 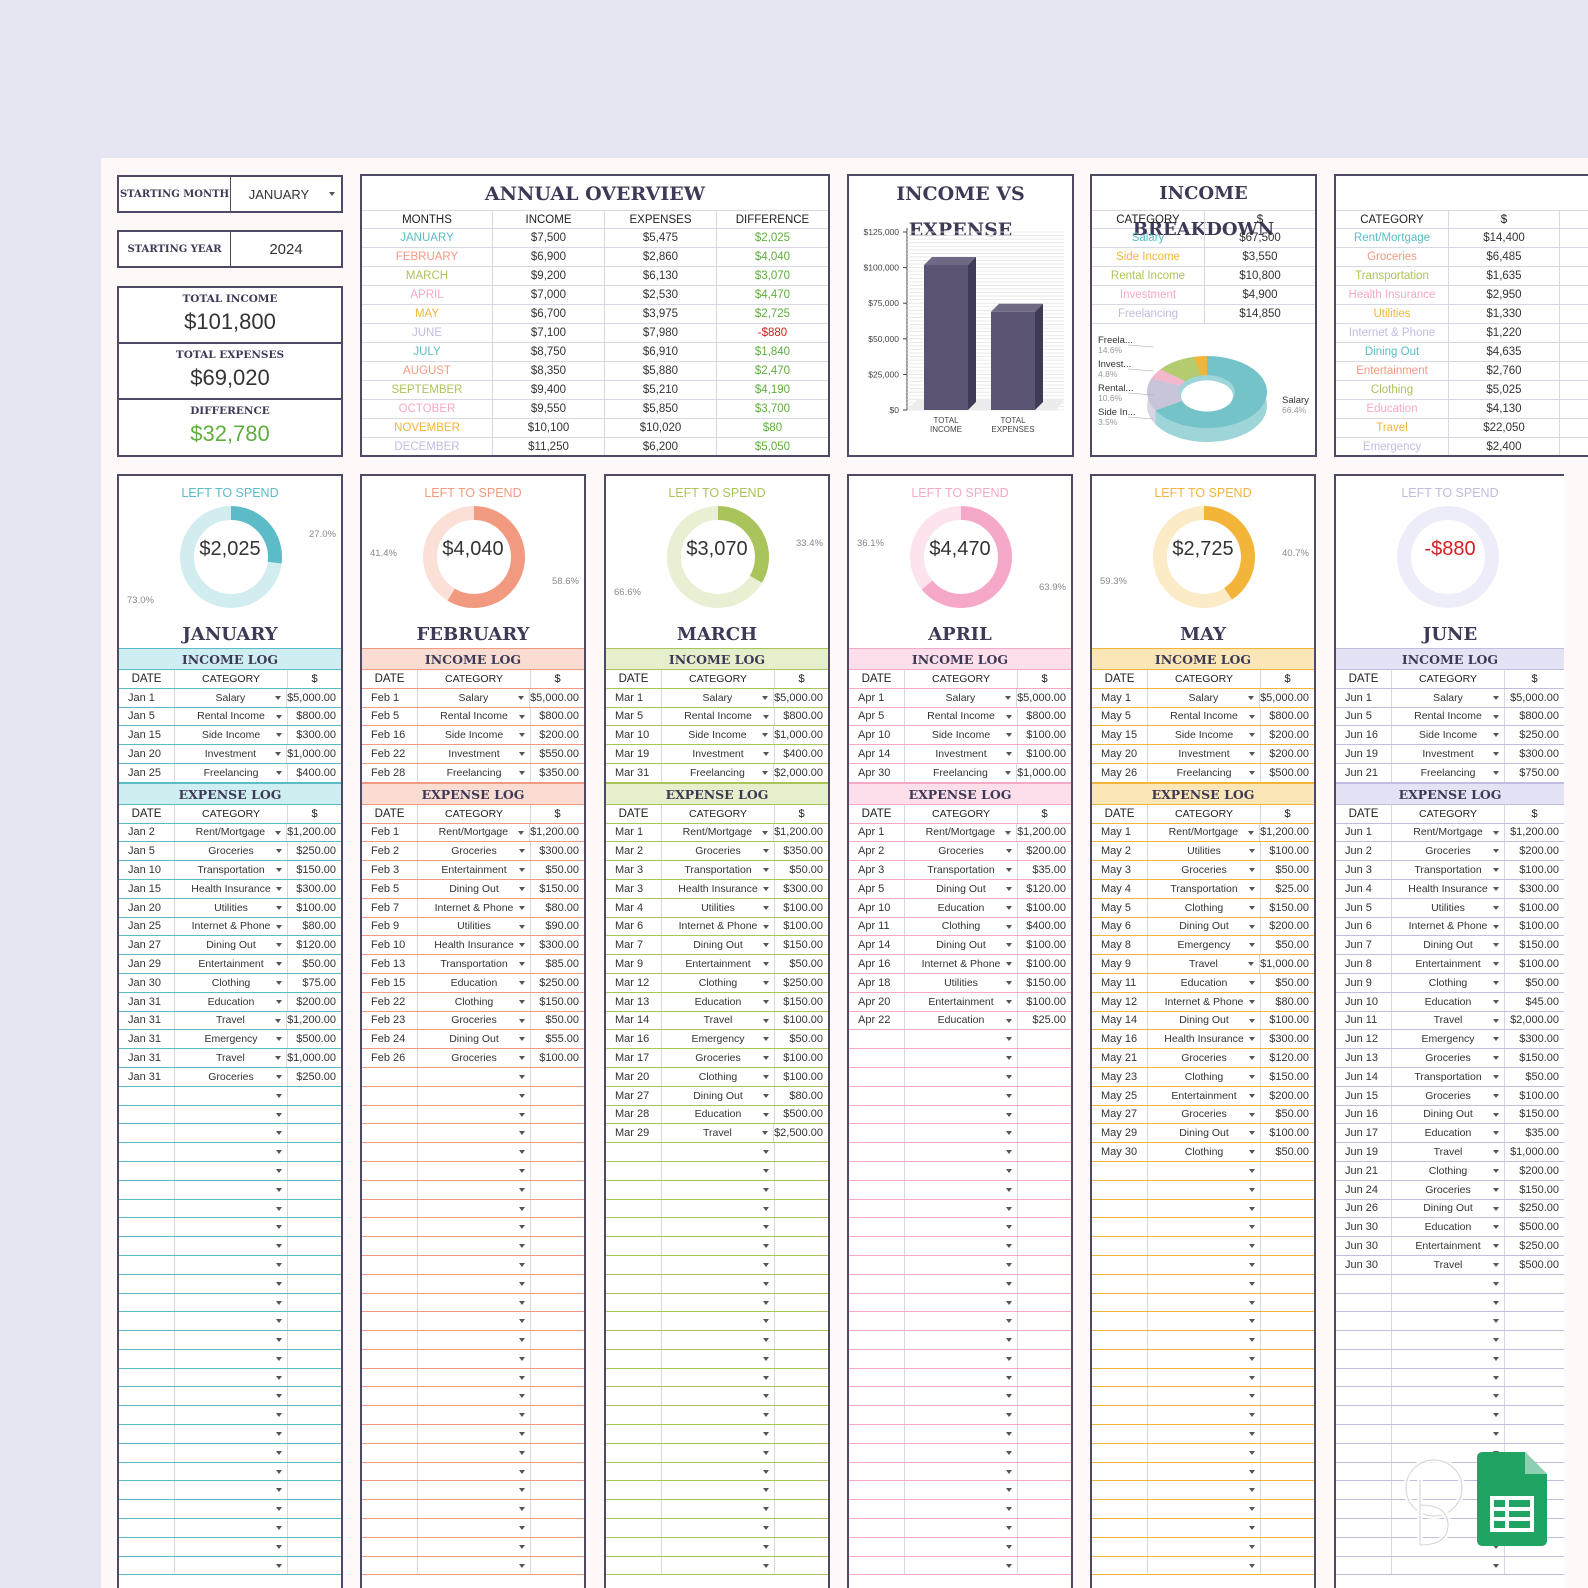 I want to click on log-category-dropdown: Freelancing, so click(x=474, y=772).